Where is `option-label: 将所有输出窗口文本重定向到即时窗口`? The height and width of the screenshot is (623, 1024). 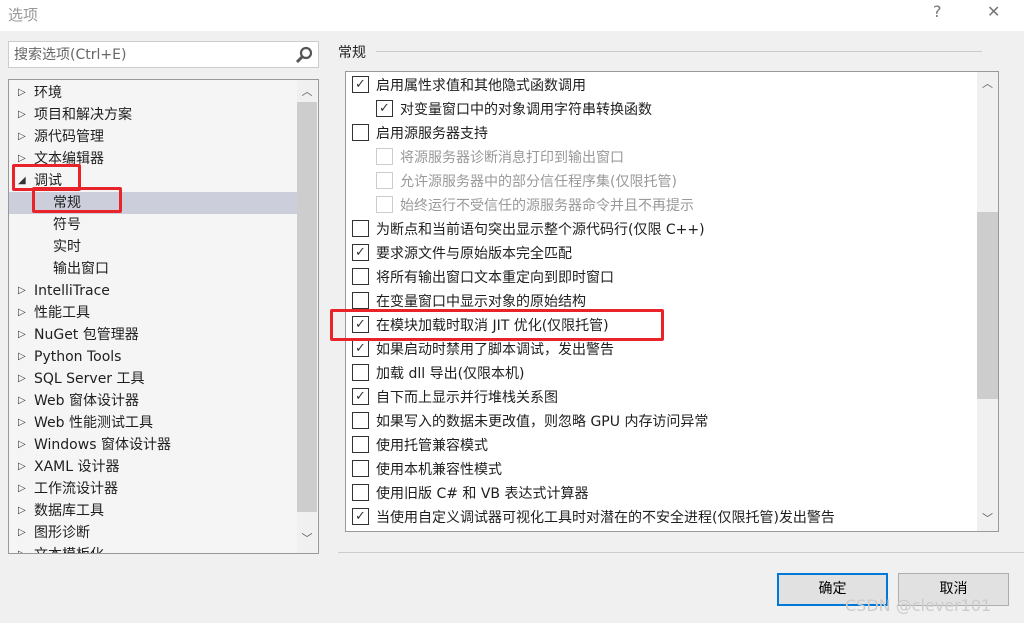
option-label: 将所有输出窗口文本重定向到即时窗口 is located at coordinates (495, 278).